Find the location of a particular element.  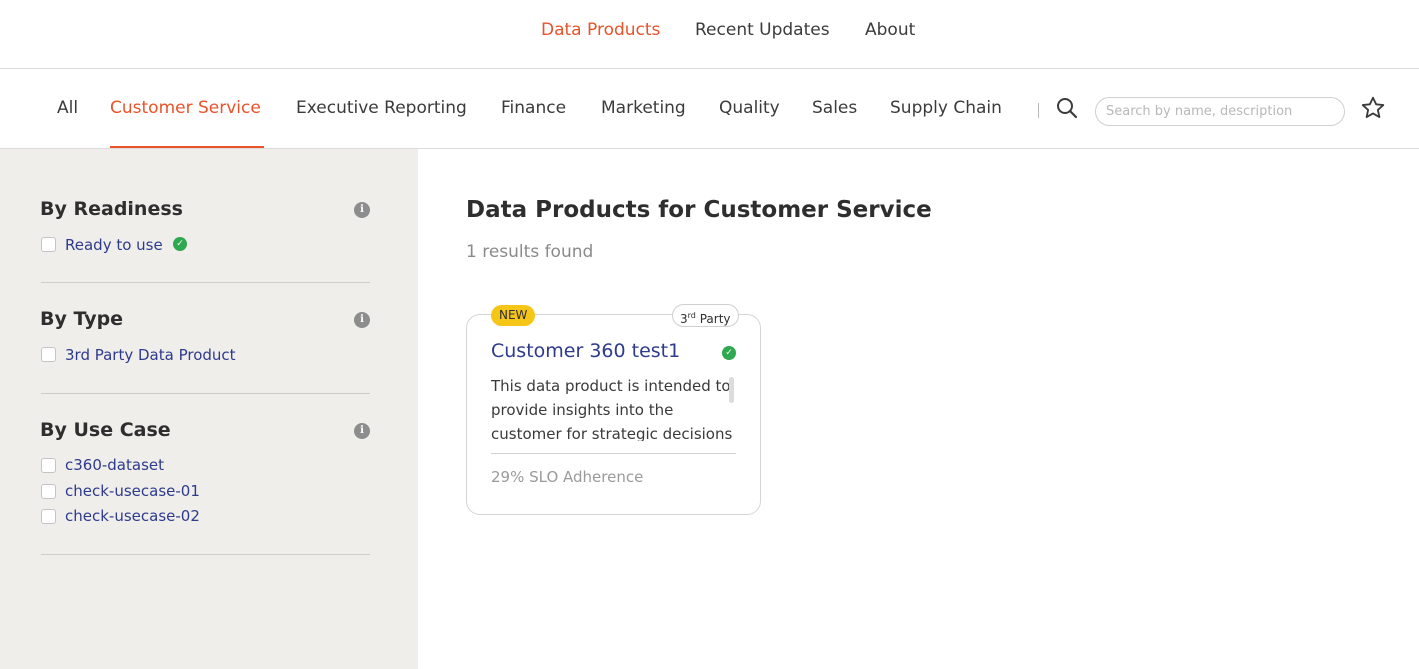

tab-marketing: Marketing is located at coordinates (643, 108).